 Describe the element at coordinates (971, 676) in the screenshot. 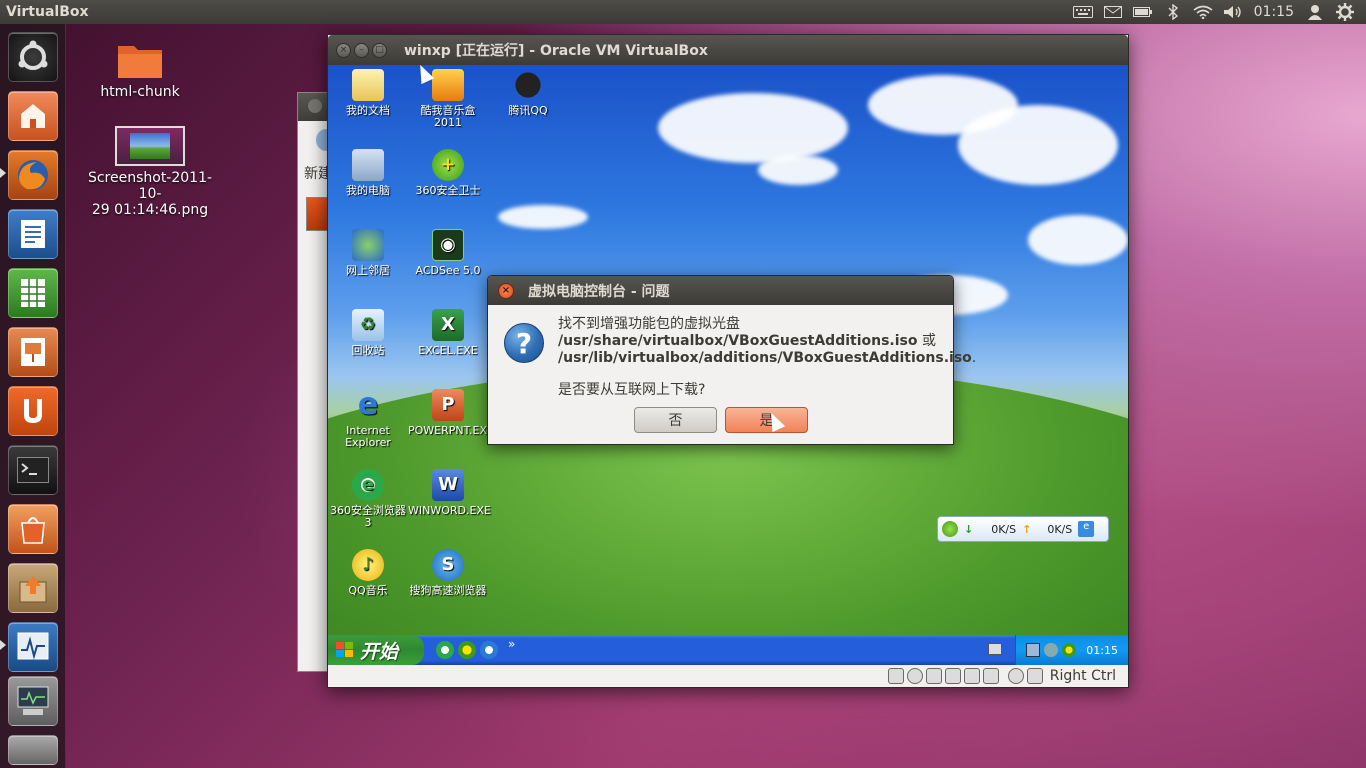

I see `shared-folder-icon` at that location.